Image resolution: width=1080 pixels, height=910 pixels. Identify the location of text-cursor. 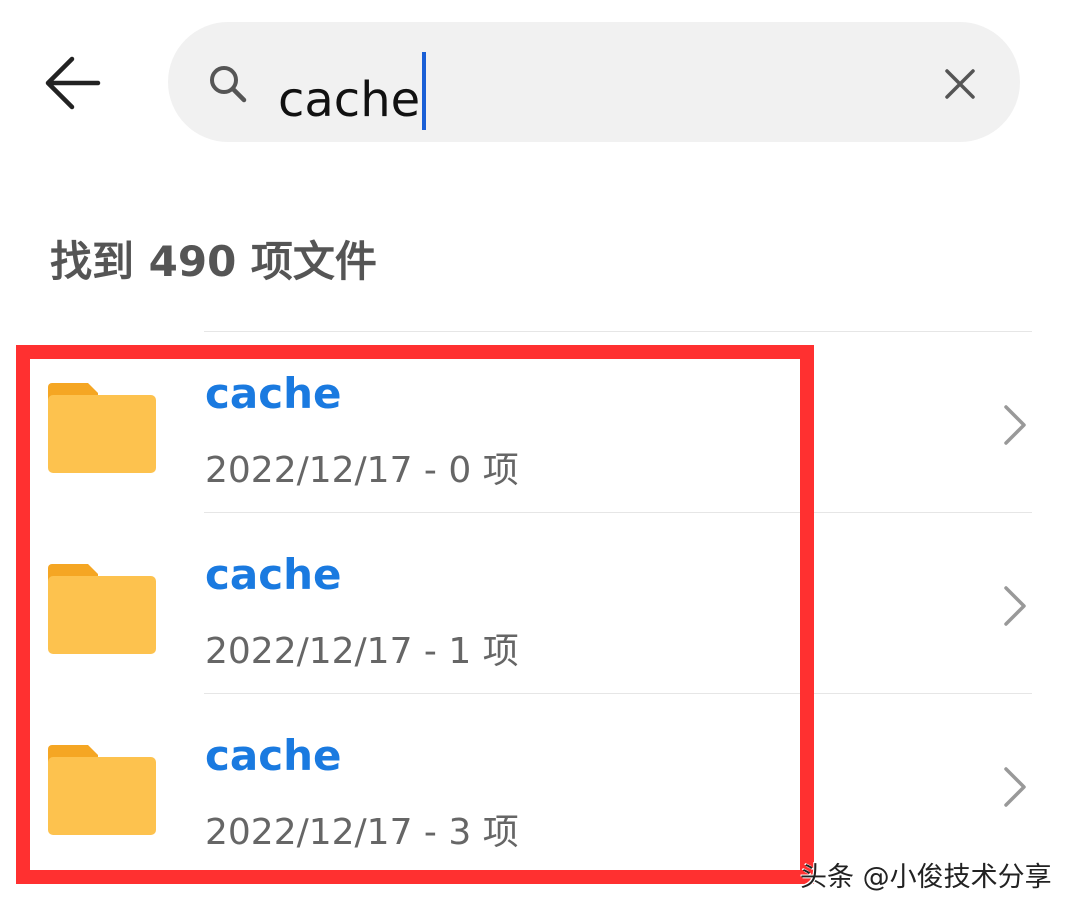
(424, 91).